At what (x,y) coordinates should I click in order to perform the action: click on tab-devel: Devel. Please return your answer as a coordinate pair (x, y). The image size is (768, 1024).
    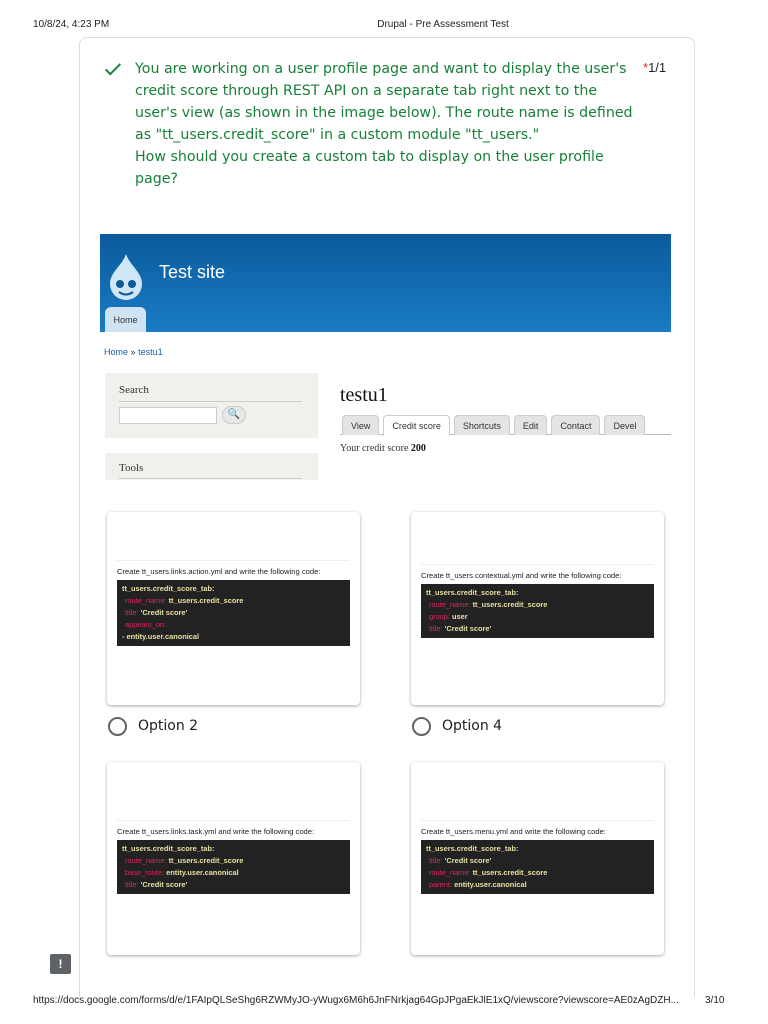
    Looking at the image, I should click on (625, 425).